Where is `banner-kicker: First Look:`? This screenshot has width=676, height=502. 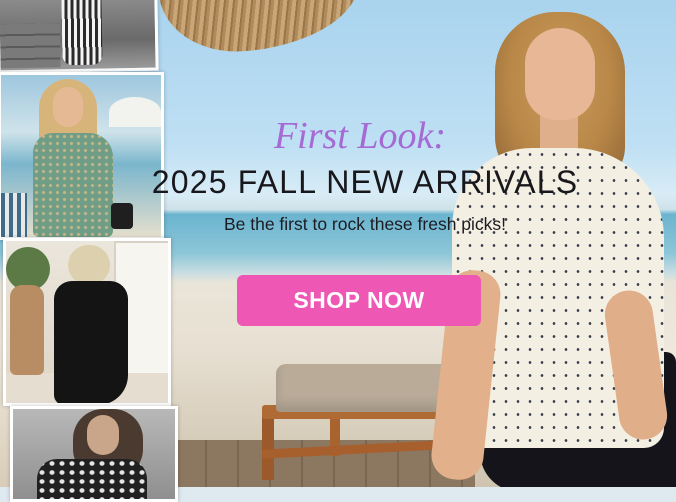
banner-kicker: First Look: is located at coordinates (360, 136).